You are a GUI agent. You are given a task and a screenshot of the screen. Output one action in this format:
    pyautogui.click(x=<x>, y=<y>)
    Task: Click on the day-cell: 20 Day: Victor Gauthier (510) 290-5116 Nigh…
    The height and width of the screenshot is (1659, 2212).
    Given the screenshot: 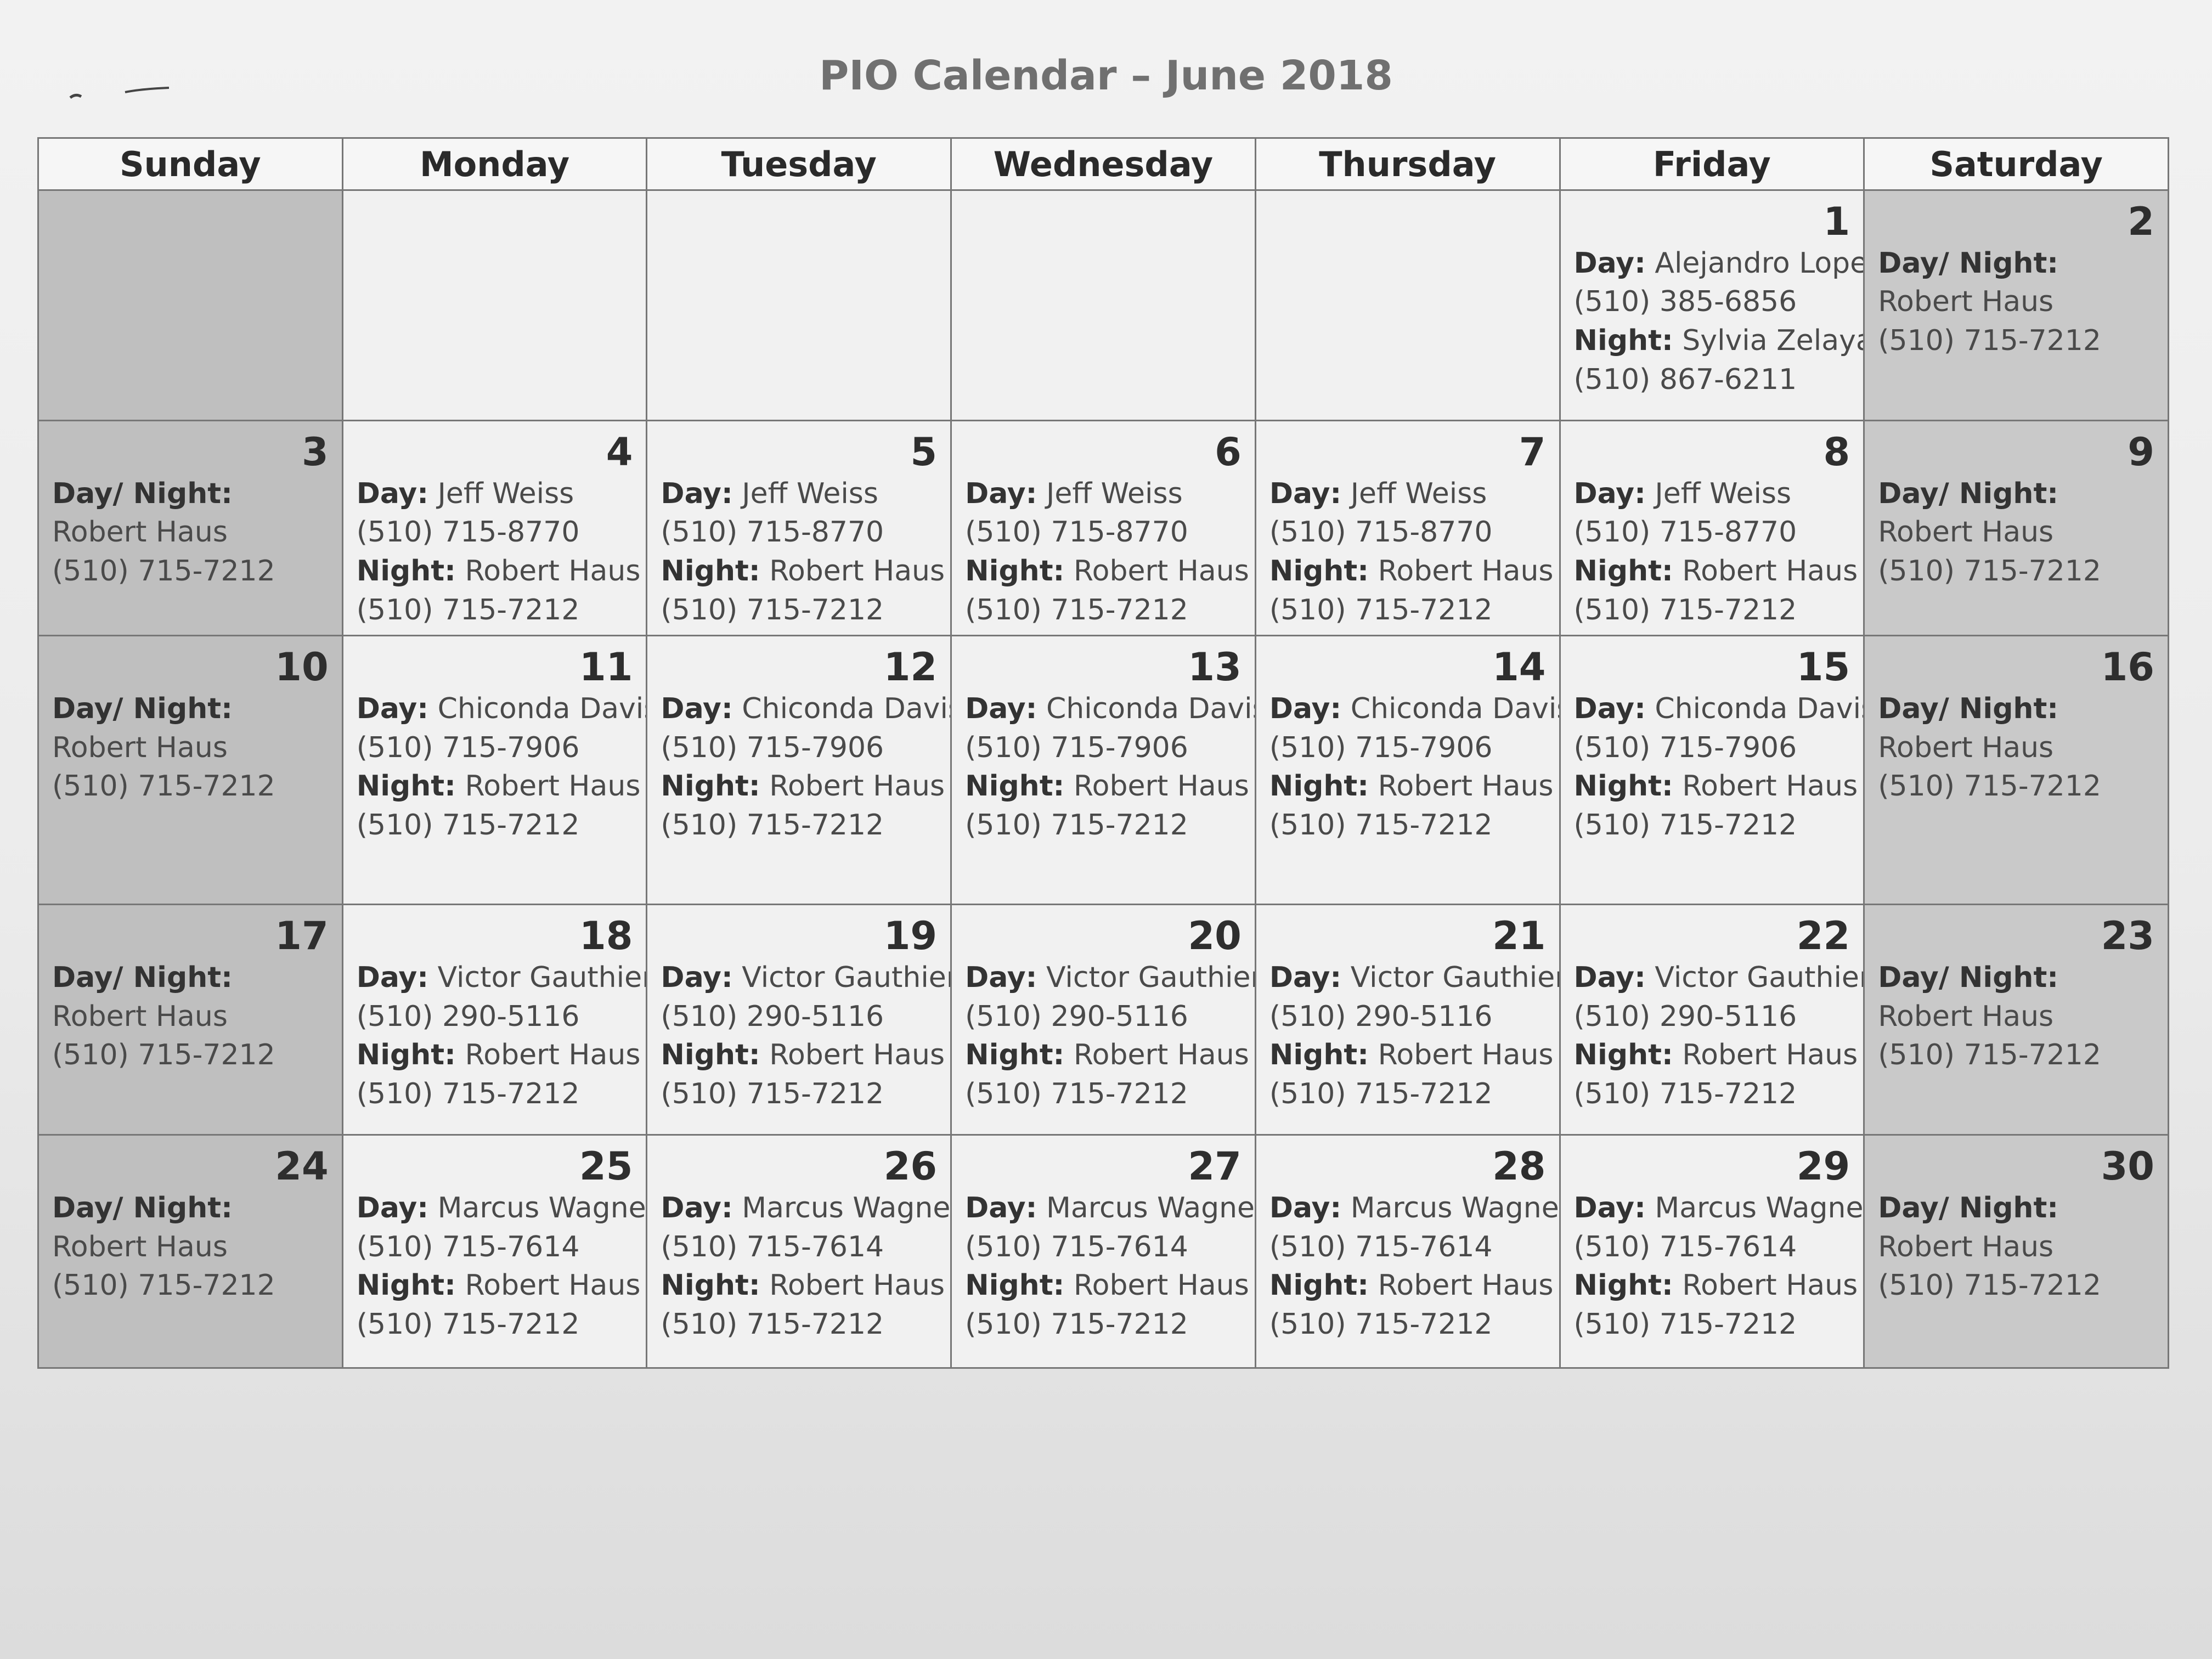 What is the action you would take?
    pyautogui.click(x=1103, y=1020)
    